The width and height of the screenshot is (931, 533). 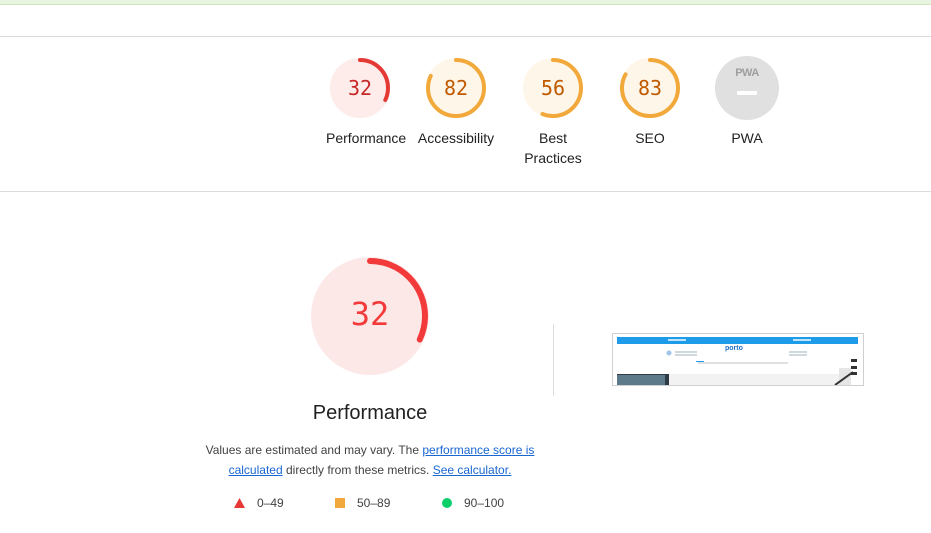 What do you see at coordinates (239, 503) in the screenshot?
I see `triangle-icon` at bounding box center [239, 503].